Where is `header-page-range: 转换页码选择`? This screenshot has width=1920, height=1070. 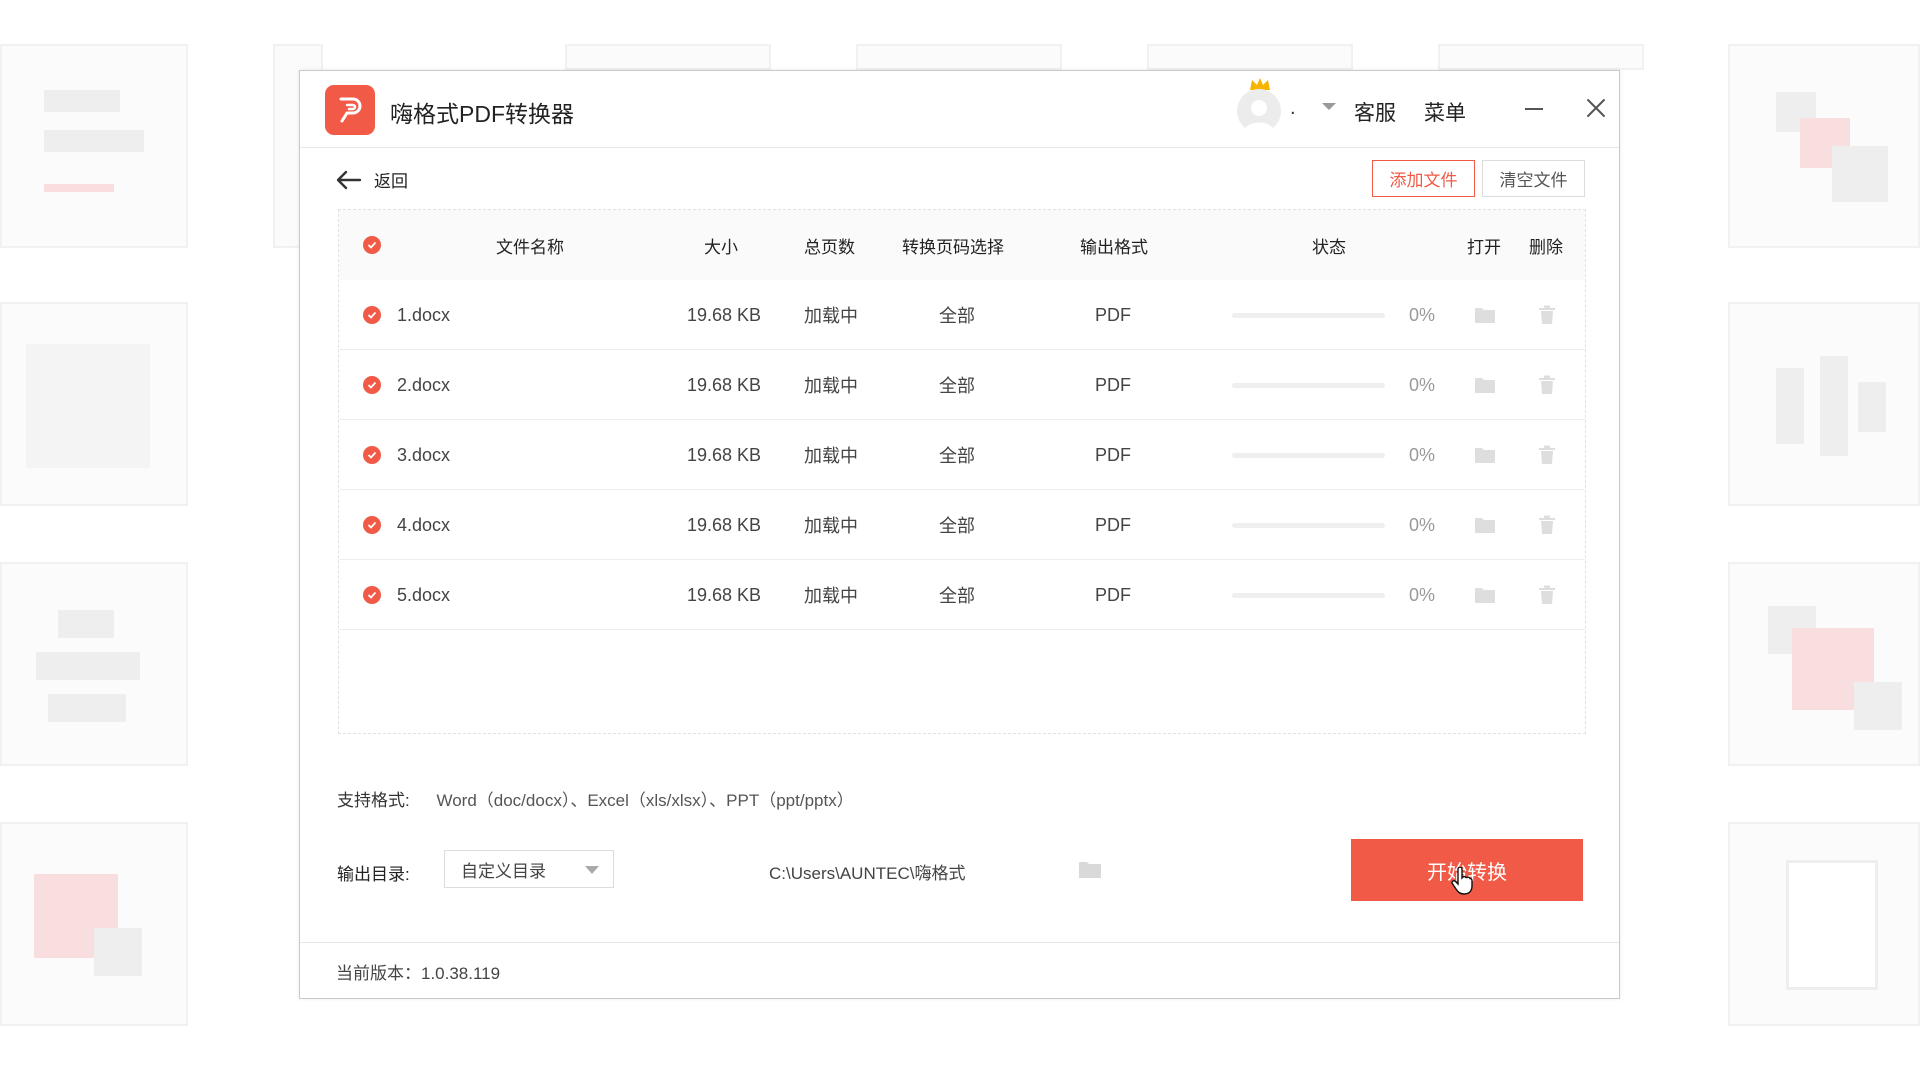
header-page-range: 转换页码选择 is located at coordinates (953, 247).